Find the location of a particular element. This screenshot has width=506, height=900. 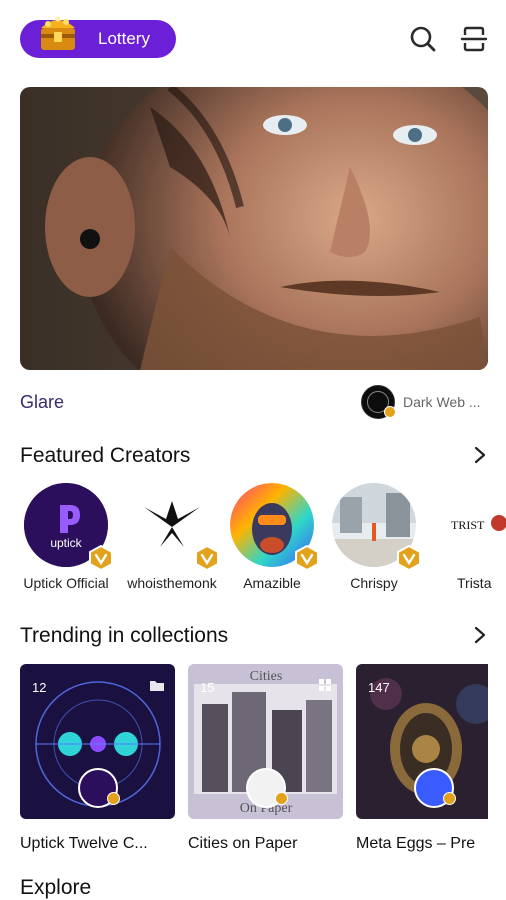

creator-name: Amazible is located at coordinates (272, 583).